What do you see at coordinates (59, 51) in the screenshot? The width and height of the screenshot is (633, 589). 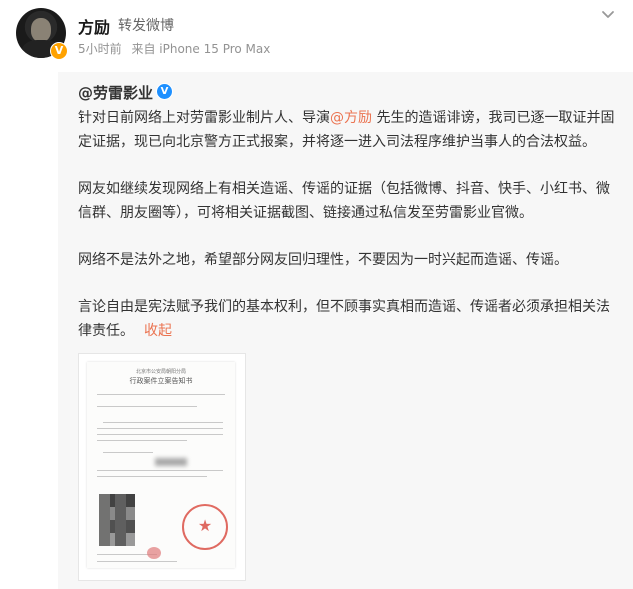 I see `verified-badge-icon: V` at bounding box center [59, 51].